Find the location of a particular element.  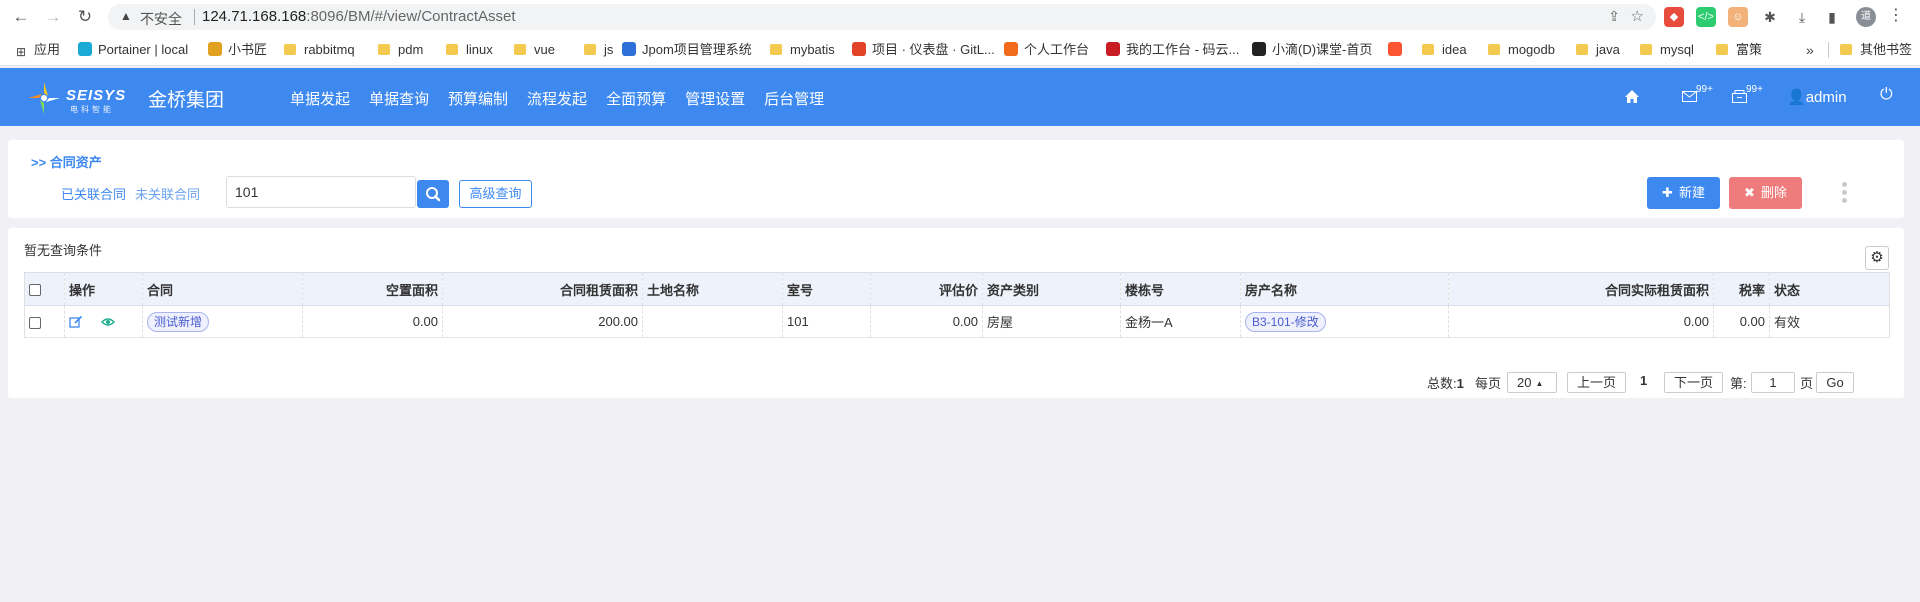

bookmark-vue: vue is located at coordinates (534, 50).